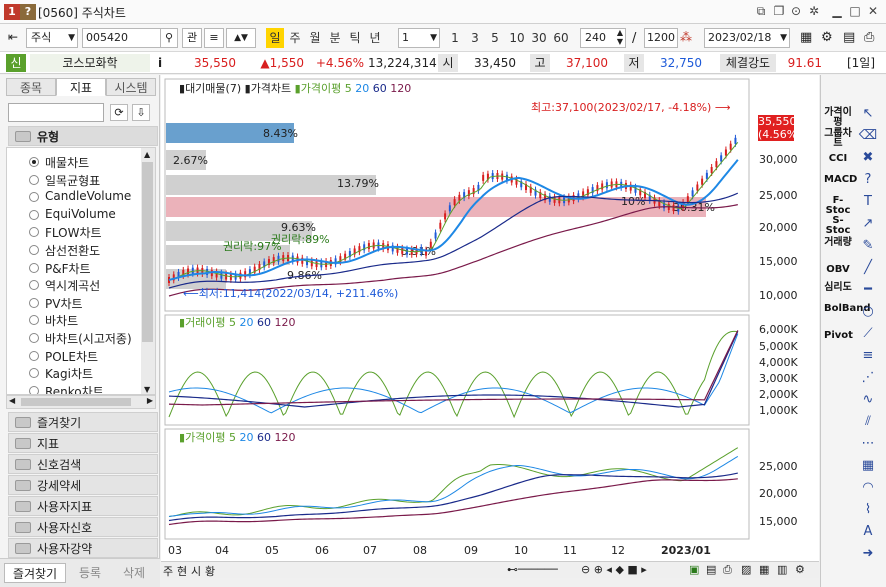 Image resolution: width=886 pixels, height=587 pixels. What do you see at coordinates (838, 270) in the screenshot?
I see `indicator-shortcut: OBV` at bounding box center [838, 270].